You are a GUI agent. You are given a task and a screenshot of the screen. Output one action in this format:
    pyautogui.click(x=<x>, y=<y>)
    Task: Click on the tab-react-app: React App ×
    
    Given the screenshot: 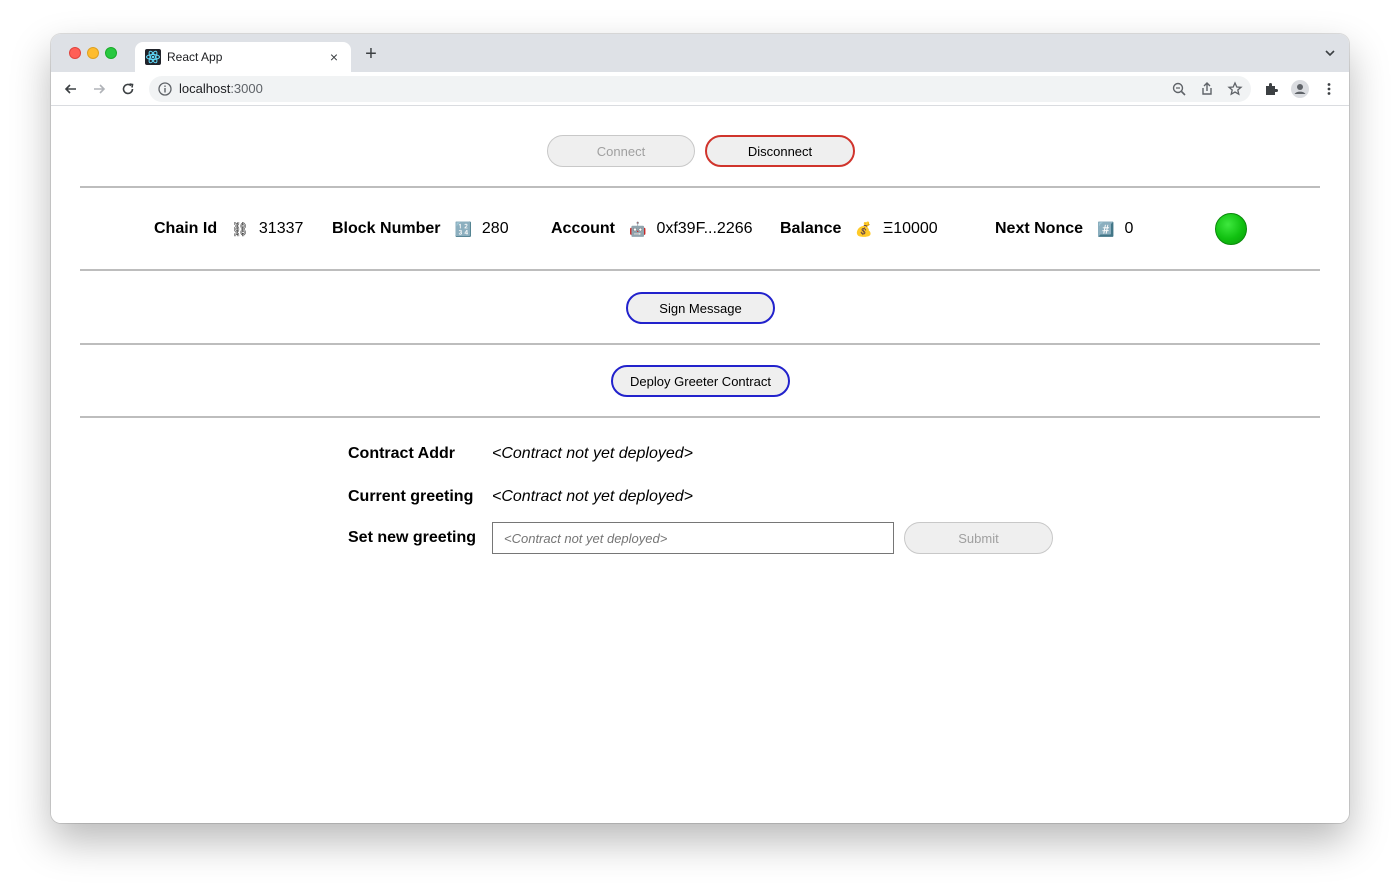 What is the action you would take?
    pyautogui.click(x=243, y=57)
    